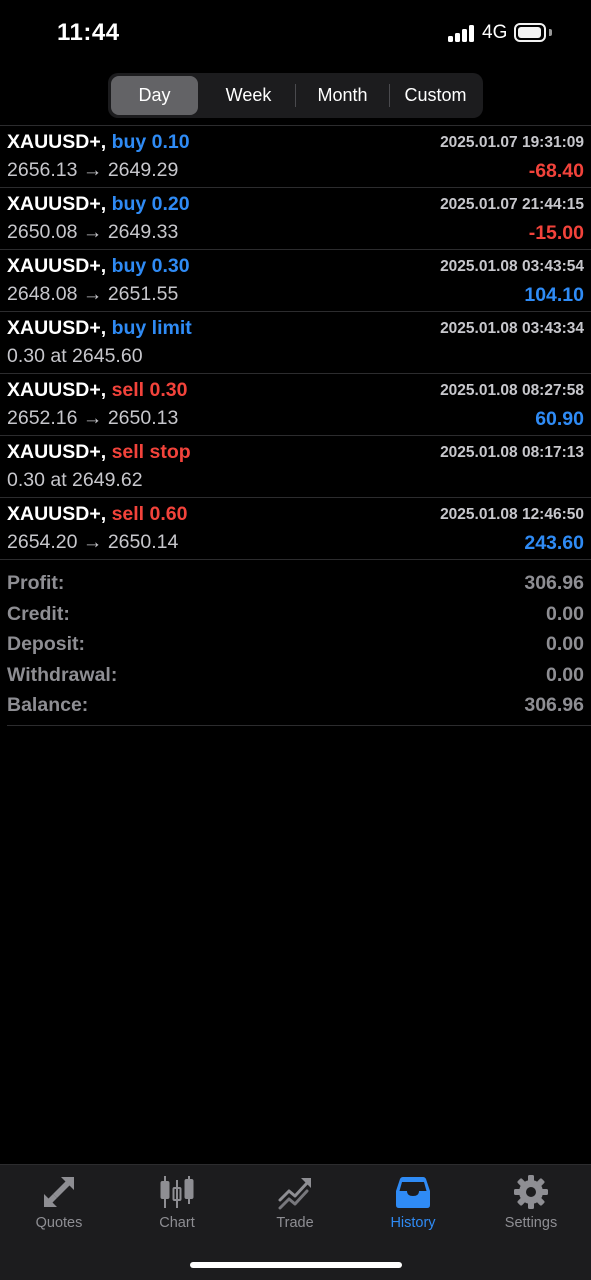 This screenshot has height=1280, width=591. I want to click on order-time: 2025.01.07 21:44:15, so click(512, 204).